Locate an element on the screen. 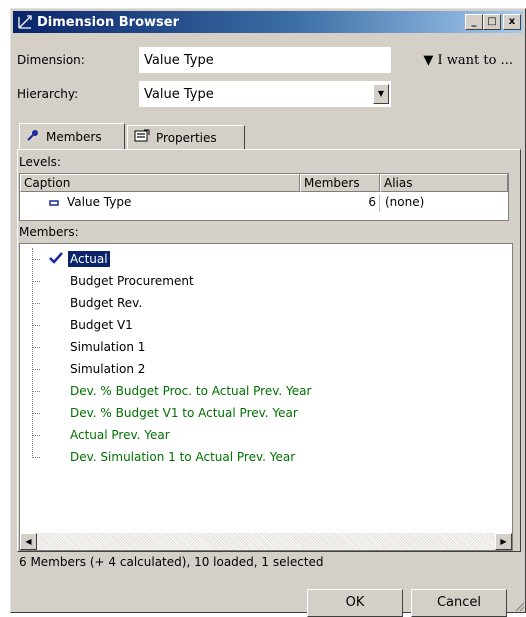 This screenshot has height=617, width=526. tree-item: Dev. Simulation 1 to Actual Prev. Year is located at coordinates (255, 457).